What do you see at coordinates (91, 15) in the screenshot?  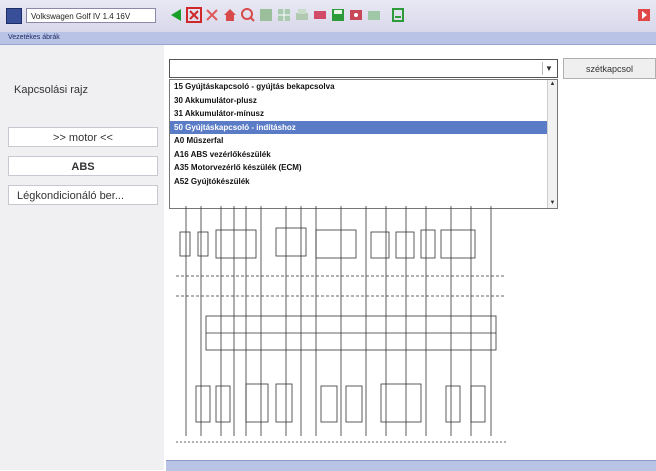 I see `vehicle-title-field: Volkswagen Golf IV 1.4 16V` at bounding box center [91, 15].